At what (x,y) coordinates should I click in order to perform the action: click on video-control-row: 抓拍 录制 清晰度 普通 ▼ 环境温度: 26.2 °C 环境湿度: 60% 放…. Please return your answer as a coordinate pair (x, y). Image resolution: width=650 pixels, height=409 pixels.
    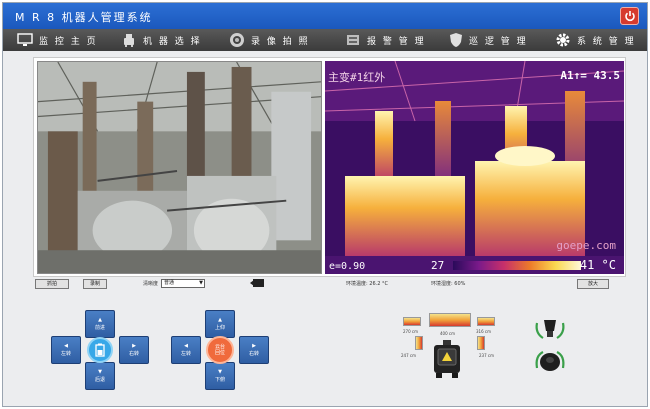
    Looking at the image, I should click on (325, 284).